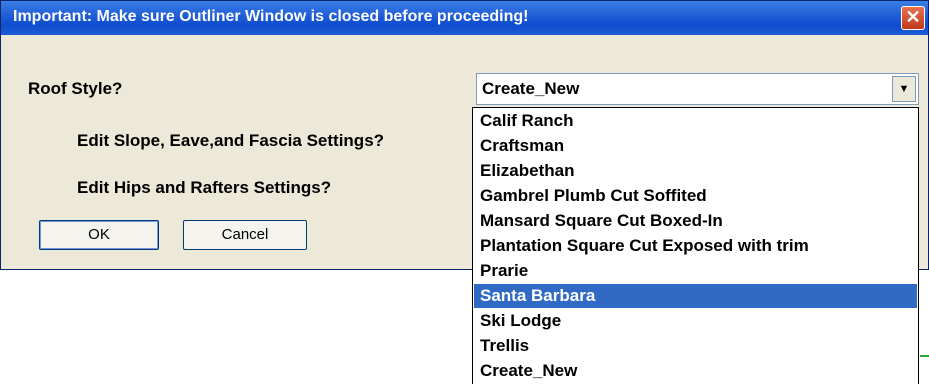 This screenshot has height=384, width=929. What do you see at coordinates (99, 235) in the screenshot?
I see `ok-button: OK` at bounding box center [99, 235].